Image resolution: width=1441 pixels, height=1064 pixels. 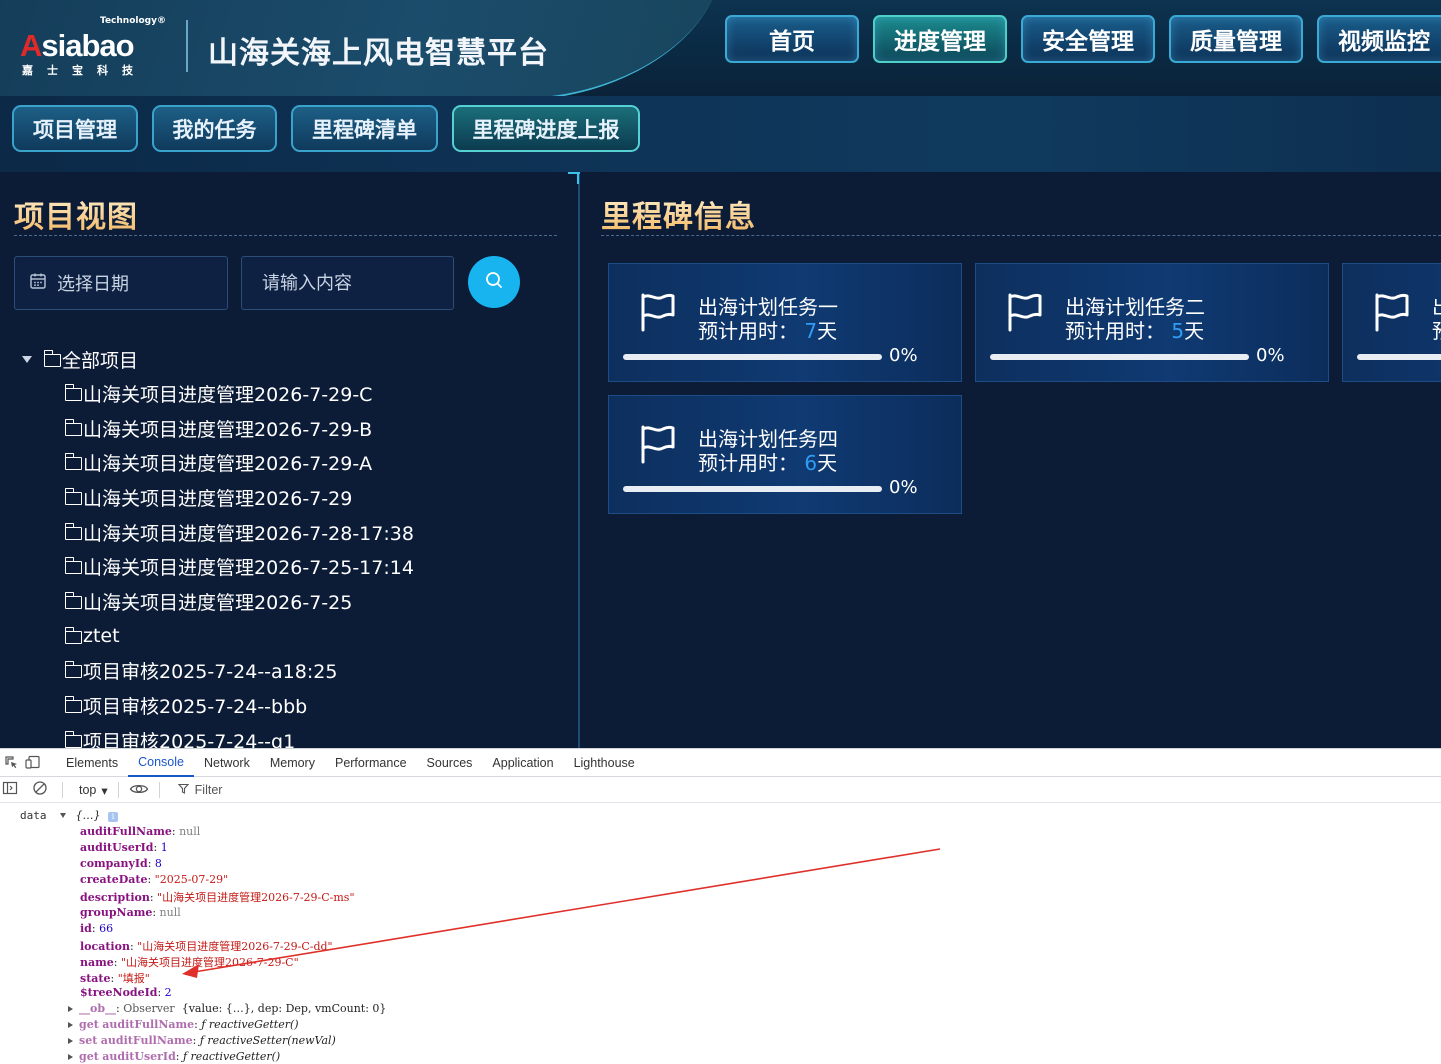 I want to click on tree-item: 山海关项目进度管理2026-7-25, so click(x=297, y=601).